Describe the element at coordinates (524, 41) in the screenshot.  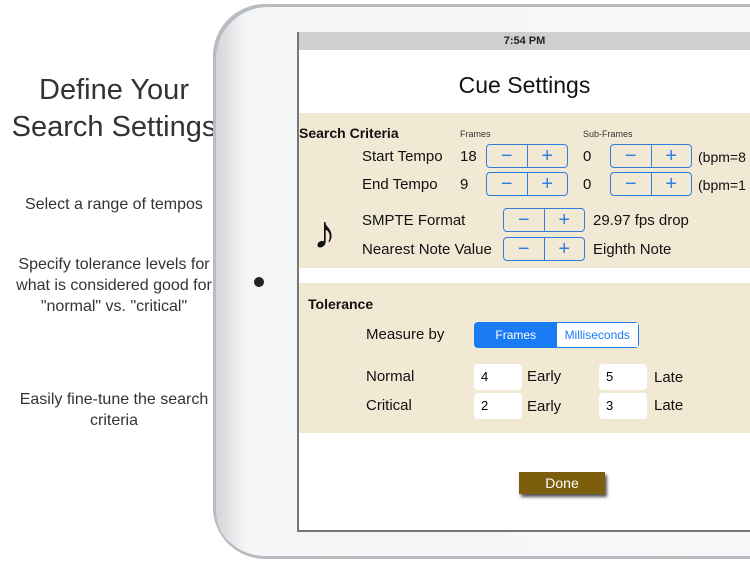
I see `status-bar: 7:54 PM` at that location.